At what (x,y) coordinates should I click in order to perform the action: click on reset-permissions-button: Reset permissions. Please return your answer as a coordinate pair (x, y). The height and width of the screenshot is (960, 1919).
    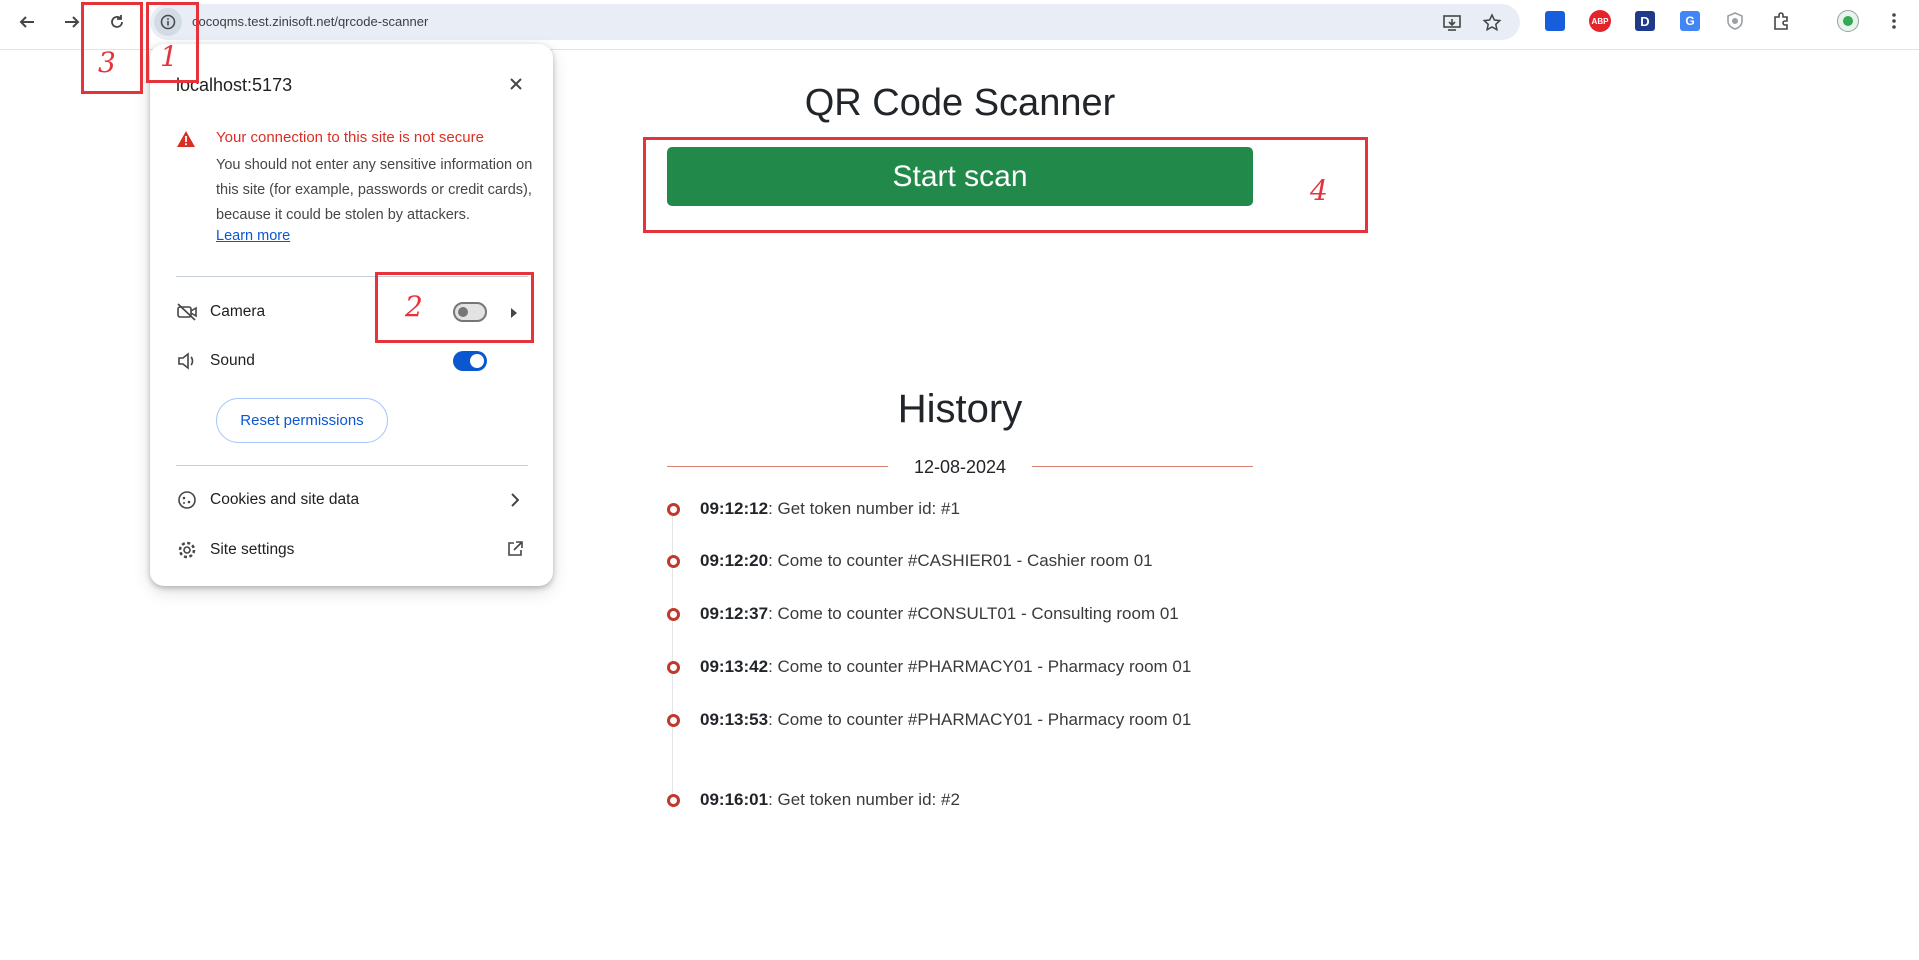
    Looking at the image, I should click on (302, 420).